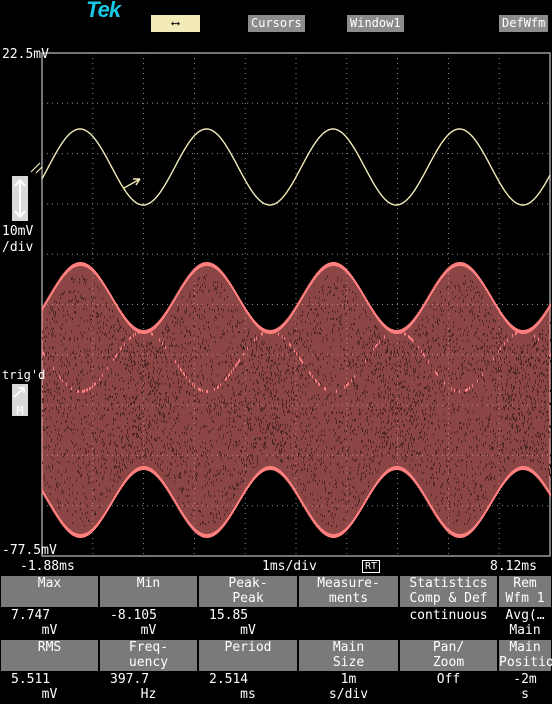 Image resolution: width=552 pixels, height=704 pixels. What do you see at coordinates (448, 647) in the screenshot?
I see `header-text: Pan/` at bounding box center [448, 647].